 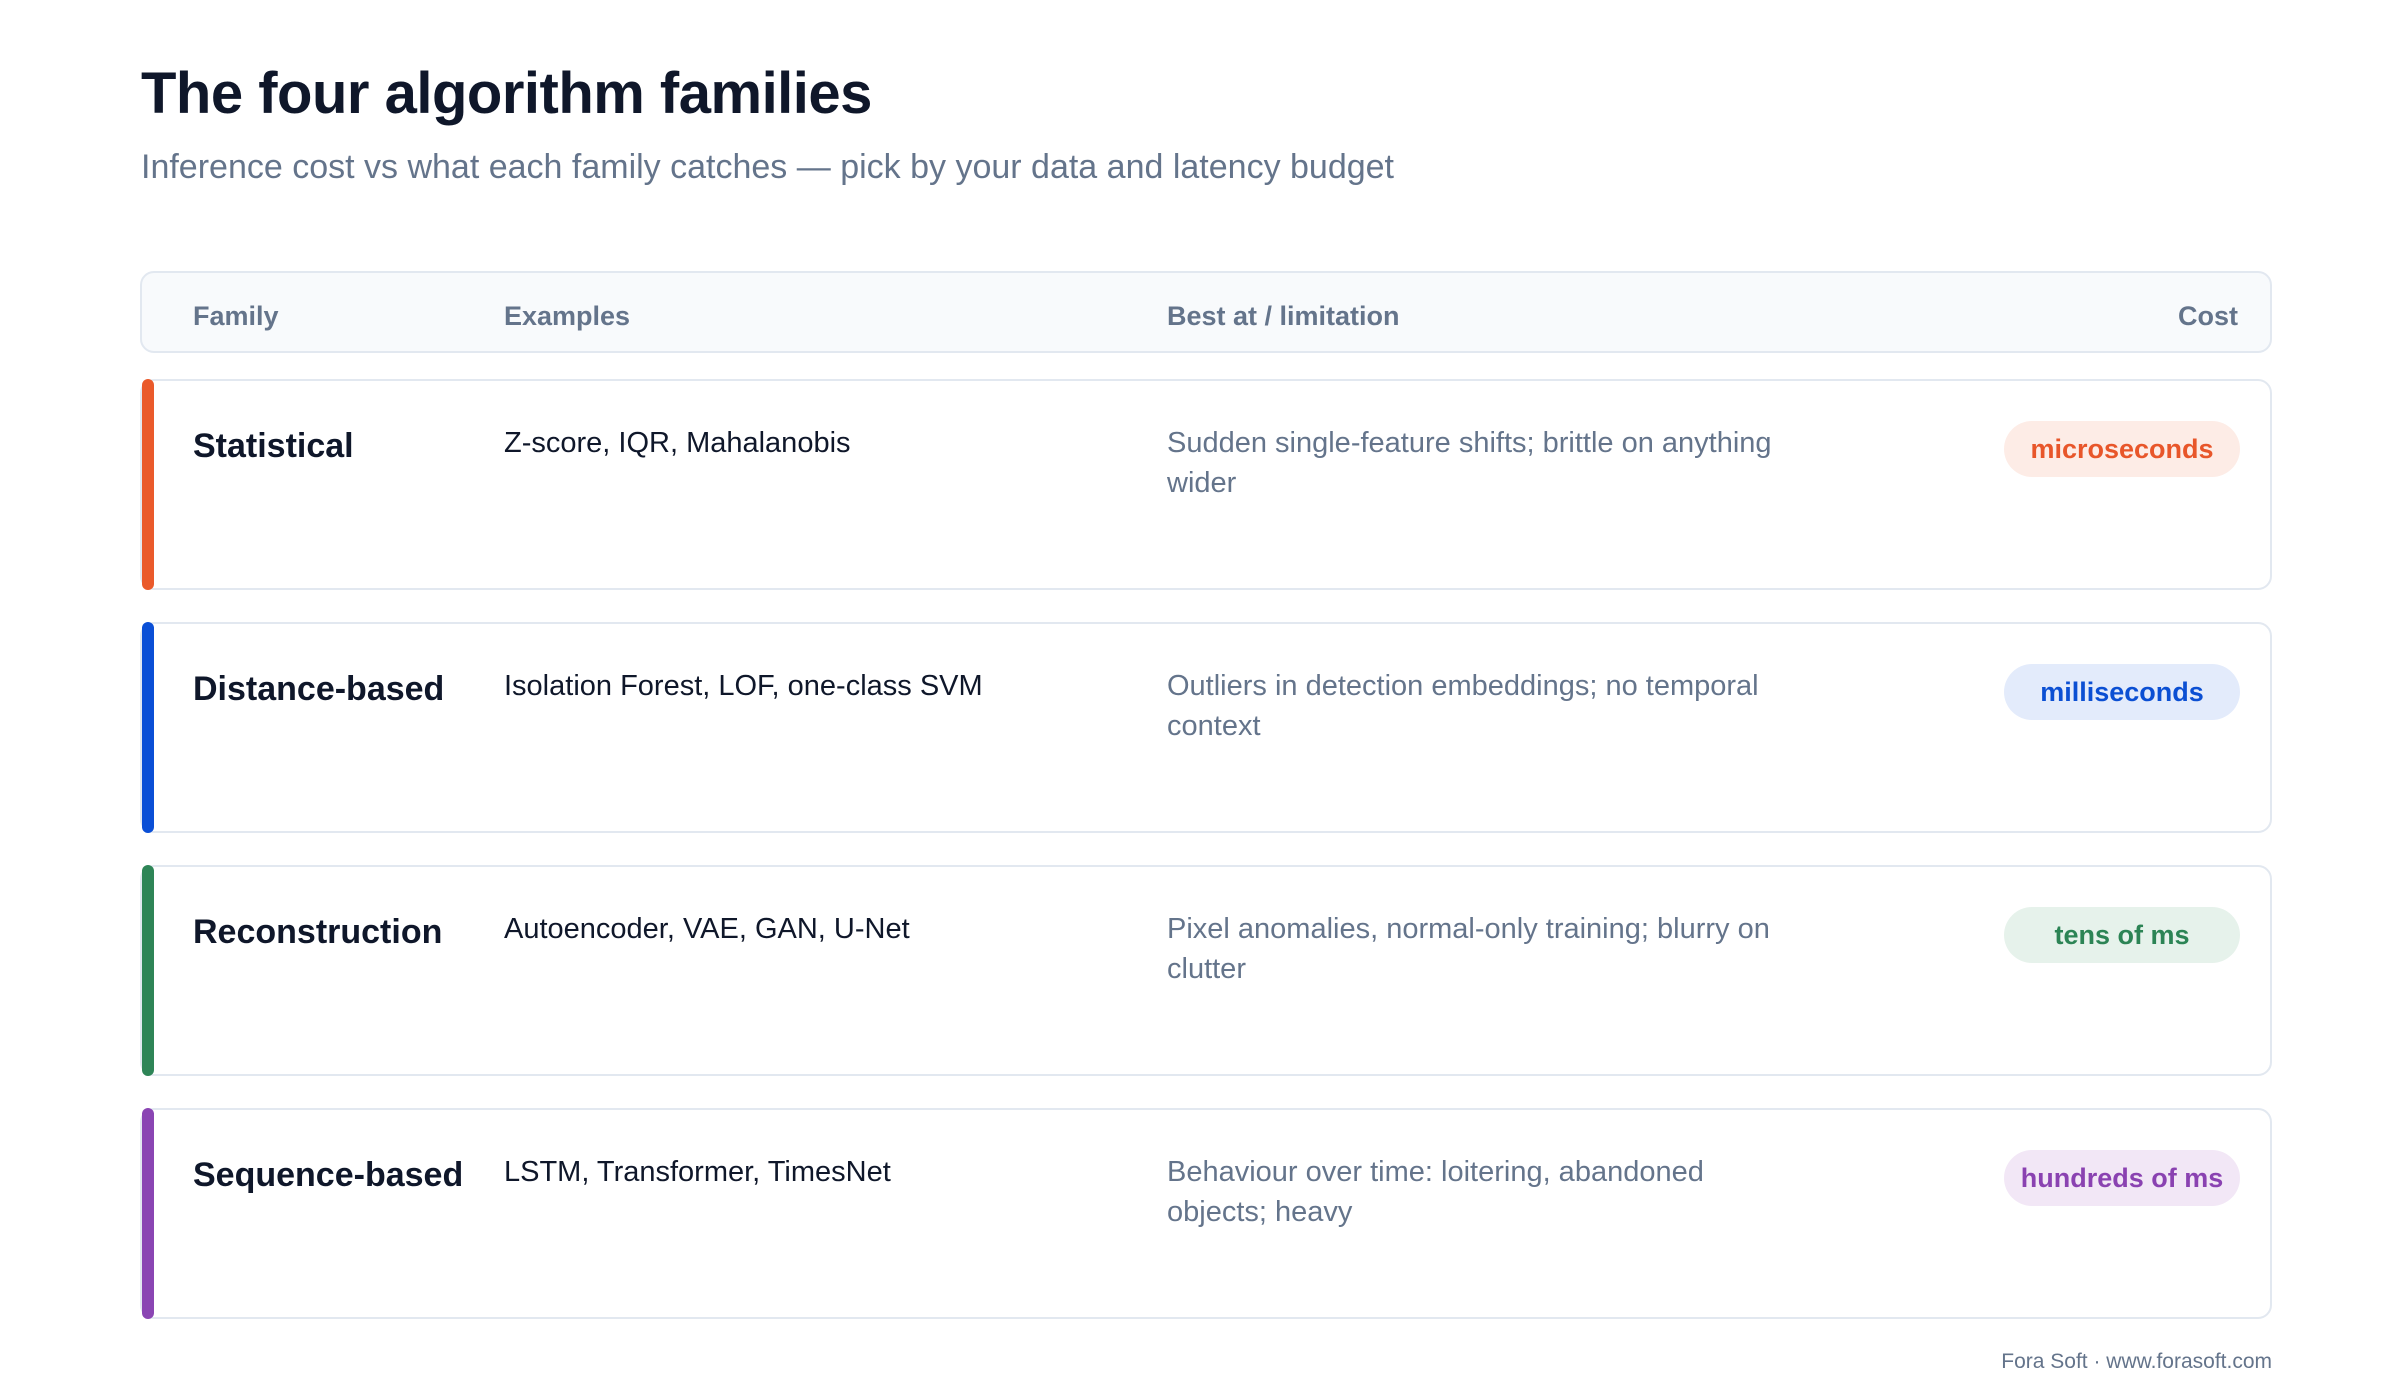 I want to click on cost-badge: hundreds of ms, so click(x=2122, y=1178).